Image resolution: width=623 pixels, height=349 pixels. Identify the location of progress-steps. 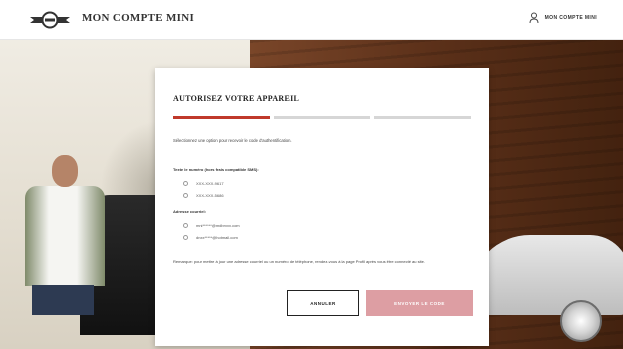
(322, 117).